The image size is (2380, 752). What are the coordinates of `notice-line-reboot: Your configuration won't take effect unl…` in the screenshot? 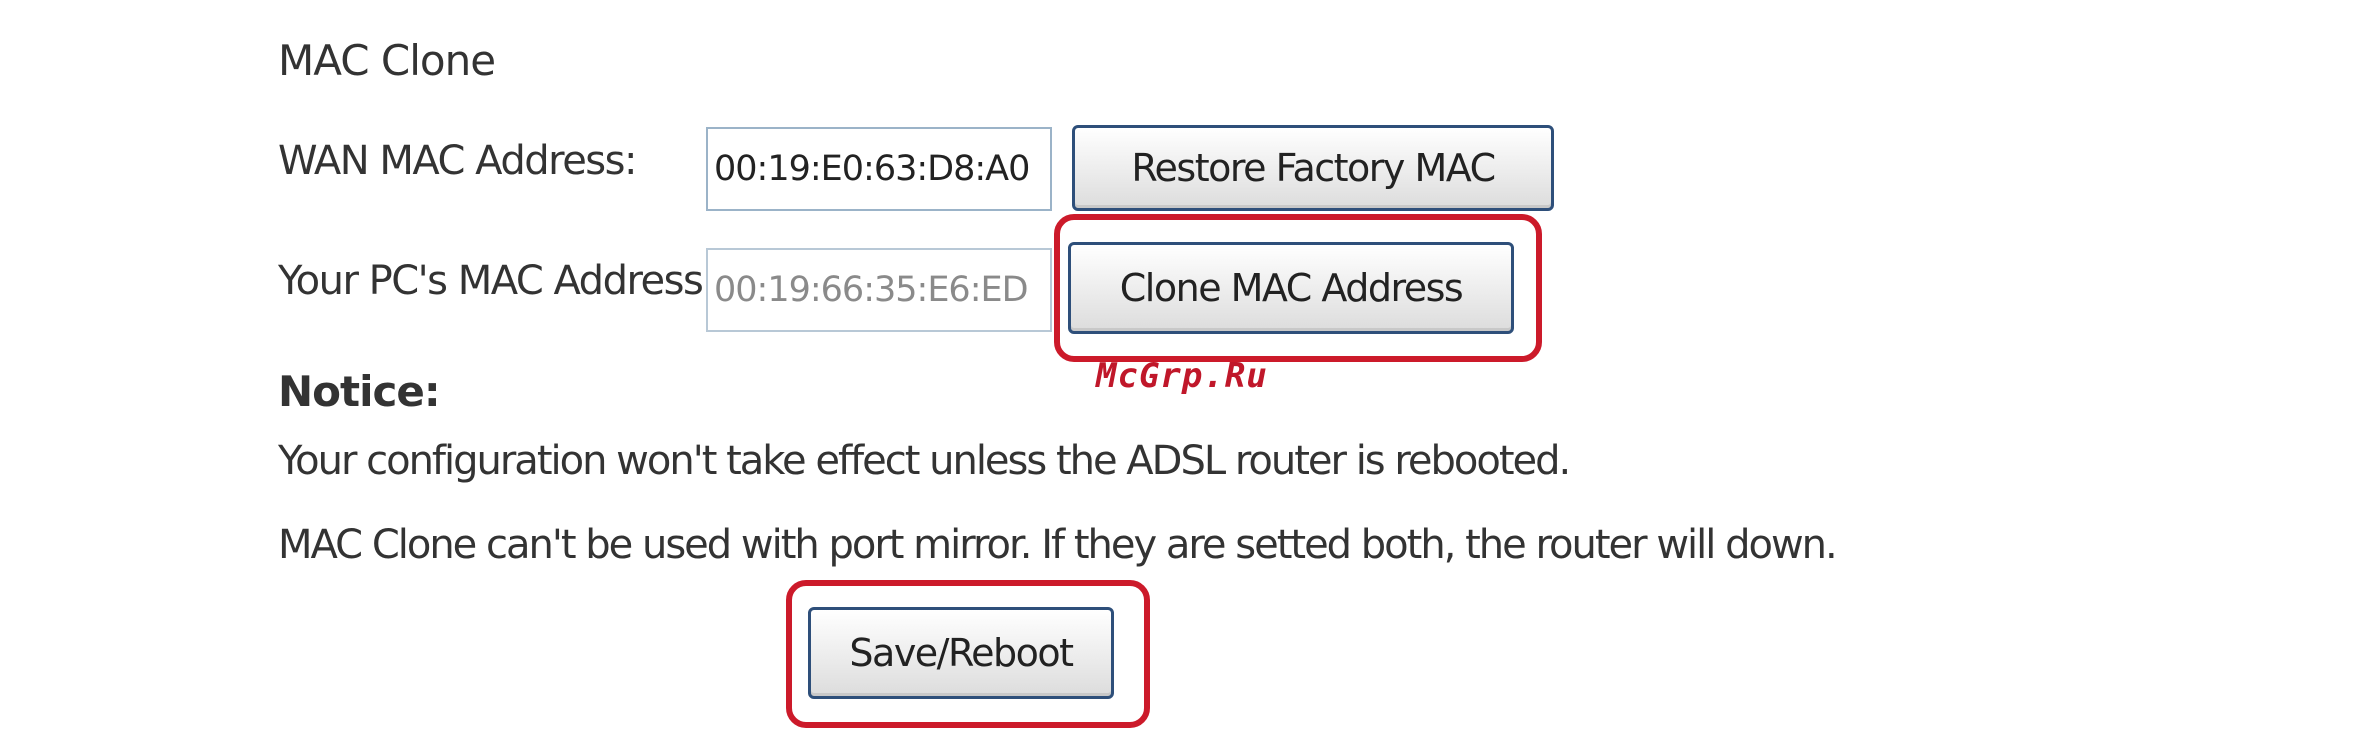 It's located at (924, 461).